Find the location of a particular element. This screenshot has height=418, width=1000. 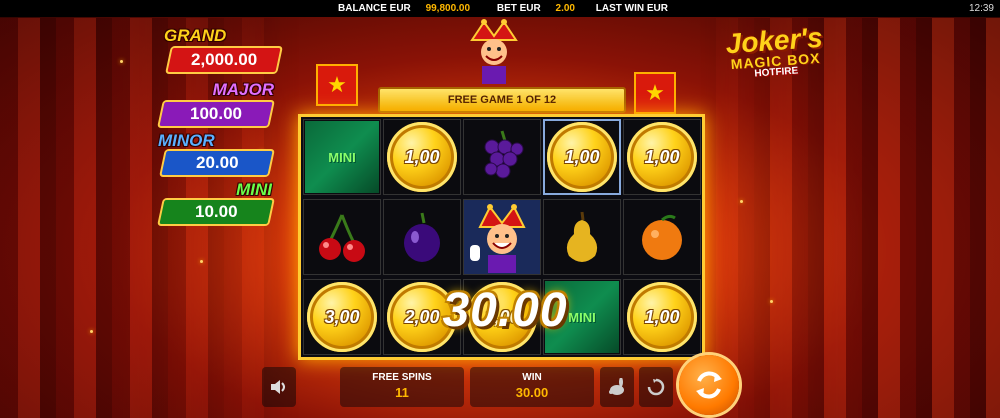

win-label: WIN is located at coordinates (532, 377).